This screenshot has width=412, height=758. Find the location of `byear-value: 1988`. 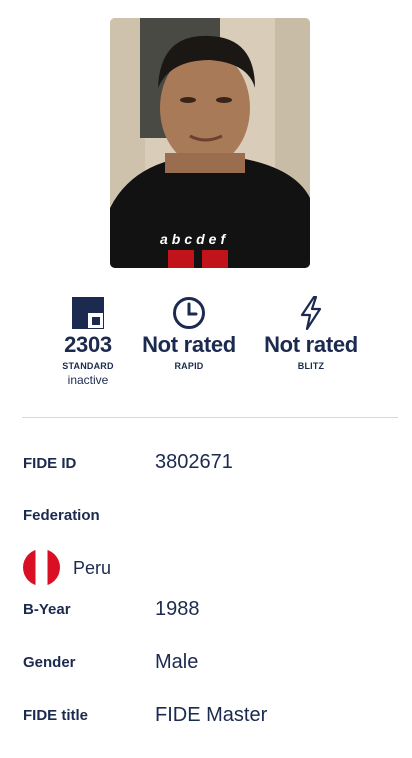

byear-value: 1988 is located at coordinates (177, 609).